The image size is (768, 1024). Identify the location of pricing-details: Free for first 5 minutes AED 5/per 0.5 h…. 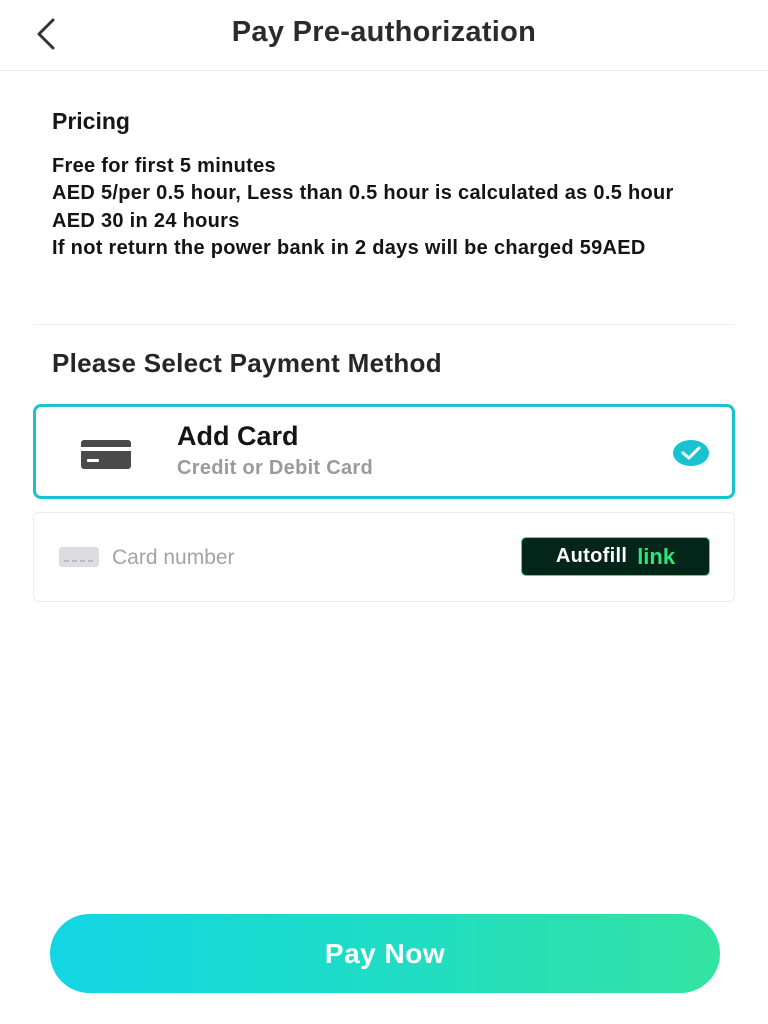
(387, 207).